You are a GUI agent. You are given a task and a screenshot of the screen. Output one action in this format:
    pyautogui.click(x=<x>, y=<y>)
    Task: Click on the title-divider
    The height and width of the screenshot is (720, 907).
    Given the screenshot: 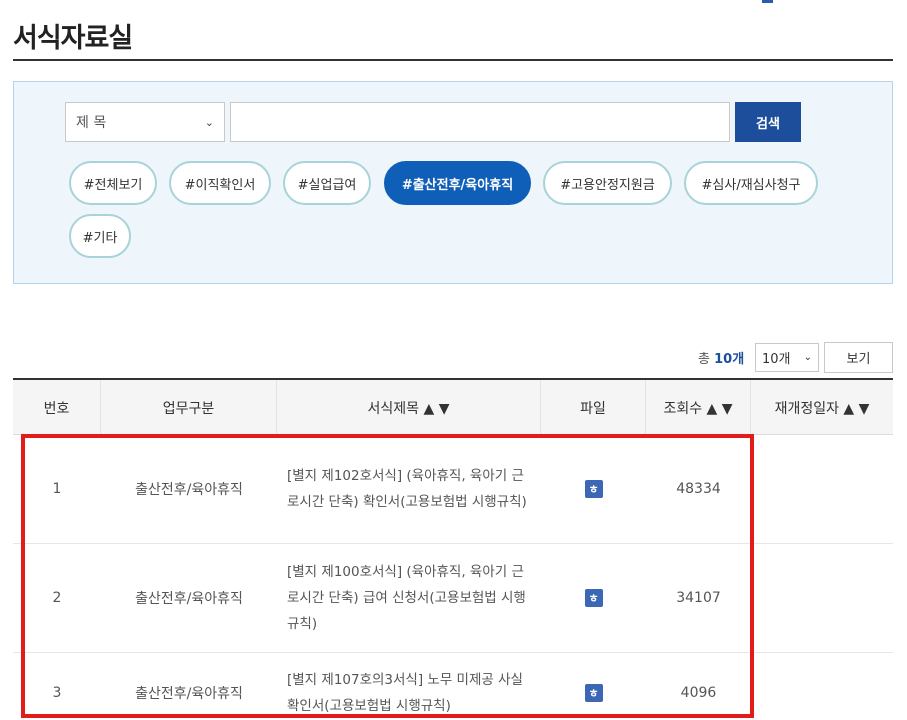 What is the action you would take?
    pyautogui.click(x=453, y=60)
    